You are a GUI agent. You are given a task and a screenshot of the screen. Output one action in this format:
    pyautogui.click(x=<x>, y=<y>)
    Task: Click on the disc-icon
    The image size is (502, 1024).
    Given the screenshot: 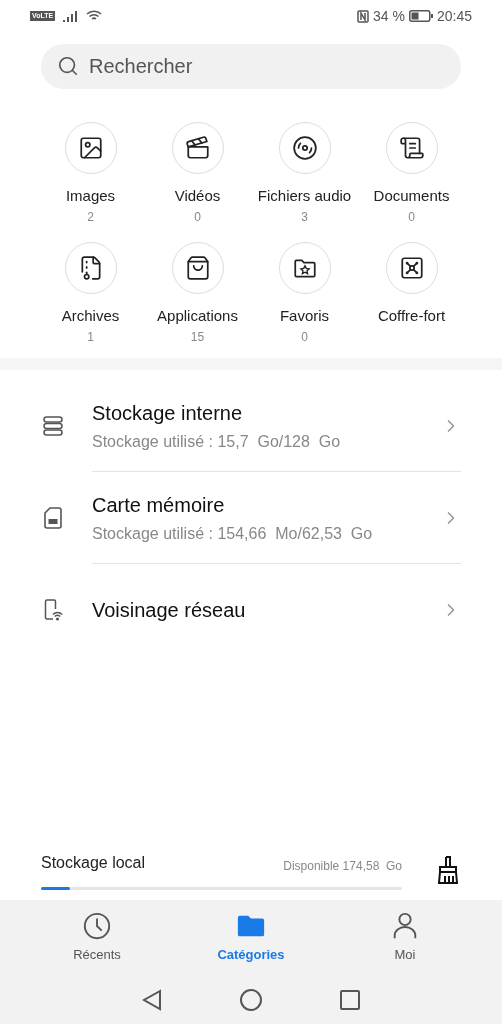 What is the action you would take?
    pyautogui.click(x=304, y=148)
    